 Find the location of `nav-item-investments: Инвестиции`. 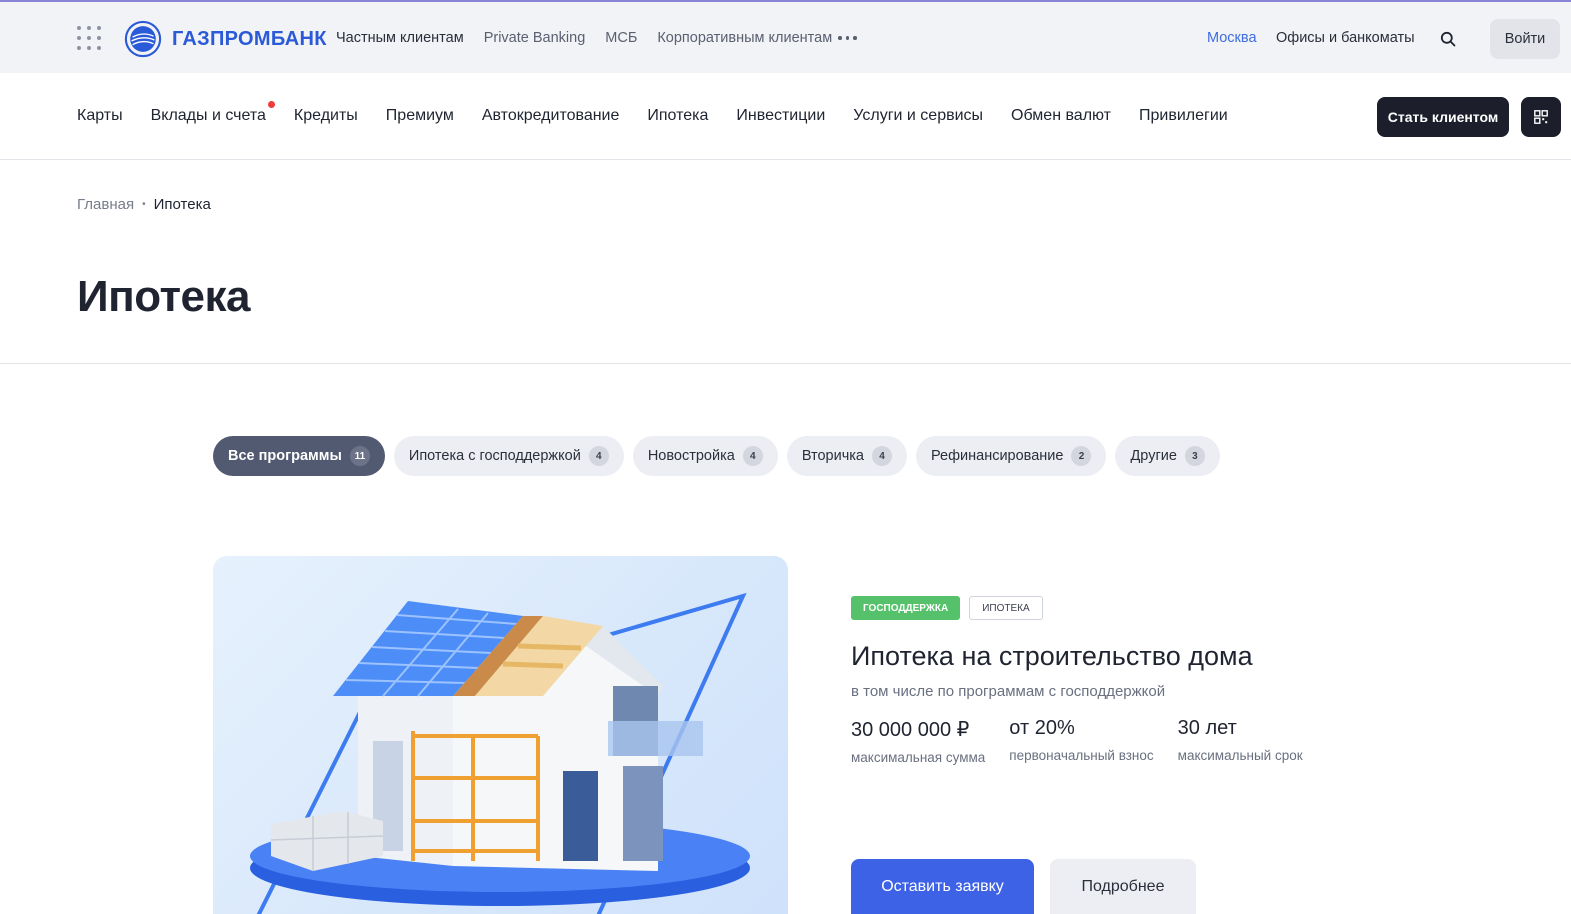

nav-item-investments: Инвестиции is located at coordinates (780, 116).